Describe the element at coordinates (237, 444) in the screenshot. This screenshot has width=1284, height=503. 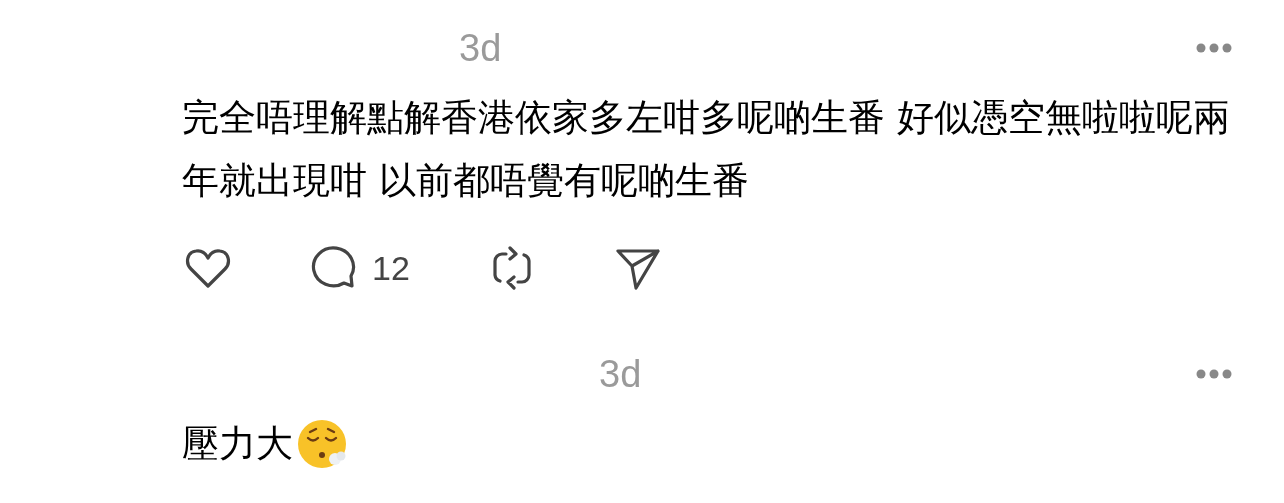
I see `post-text: 壓力大` at that location.